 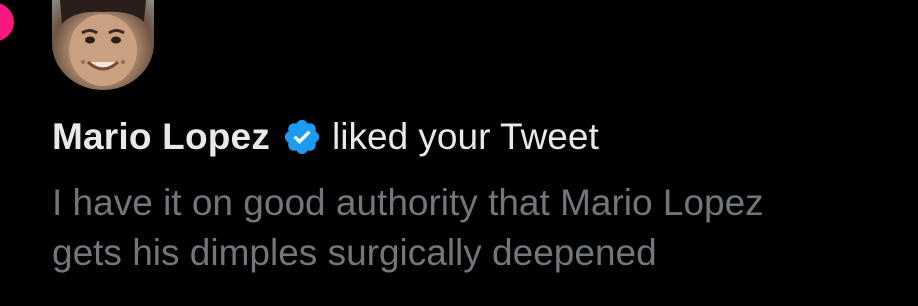 I want to click on avatar, so click(x=103, y=45).